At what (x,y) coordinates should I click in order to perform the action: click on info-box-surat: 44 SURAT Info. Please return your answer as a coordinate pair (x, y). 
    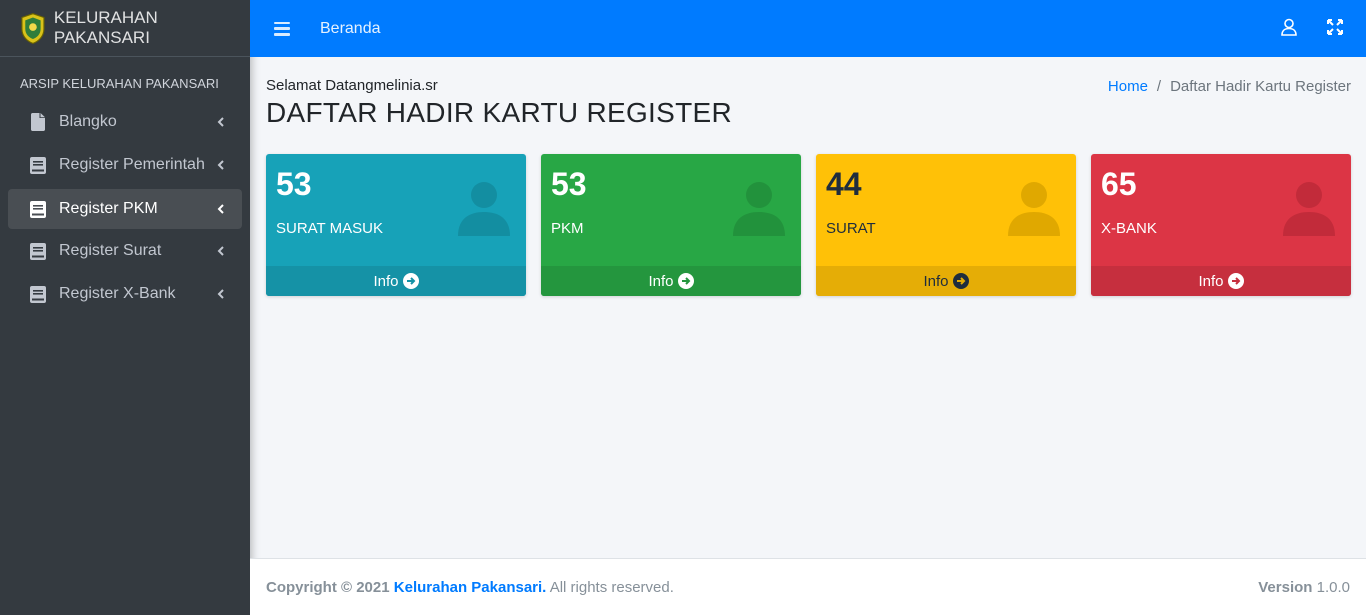
    Looking at the image, I should click on (946, 225).